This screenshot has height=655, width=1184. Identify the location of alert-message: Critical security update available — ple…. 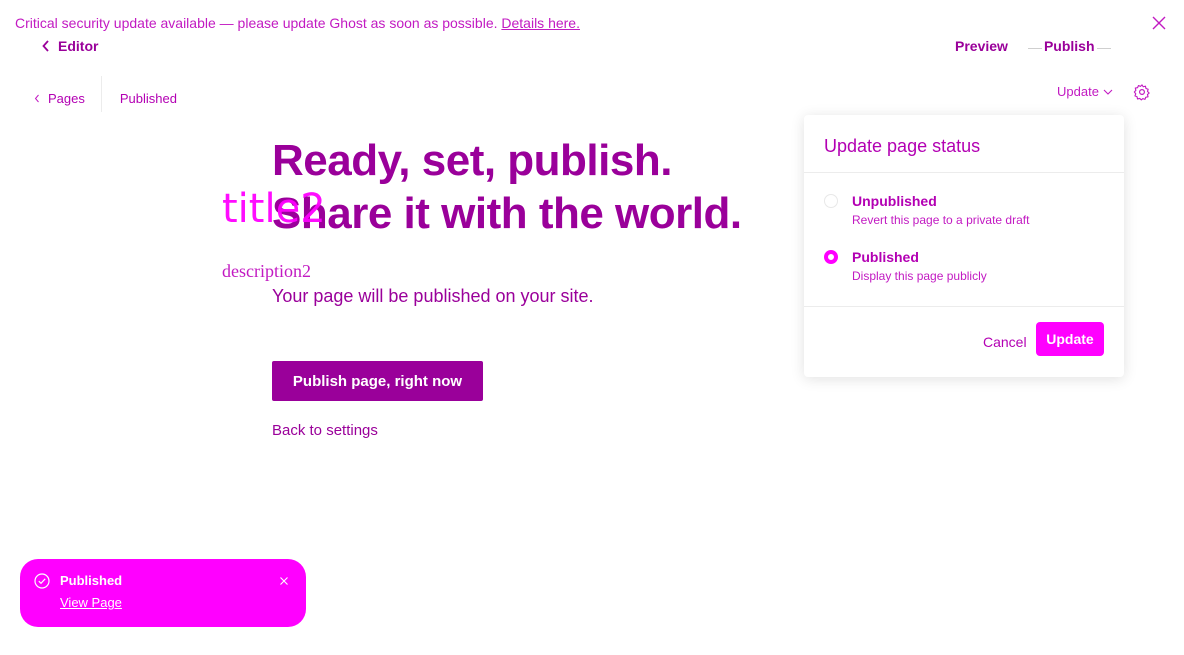
(256, 23).